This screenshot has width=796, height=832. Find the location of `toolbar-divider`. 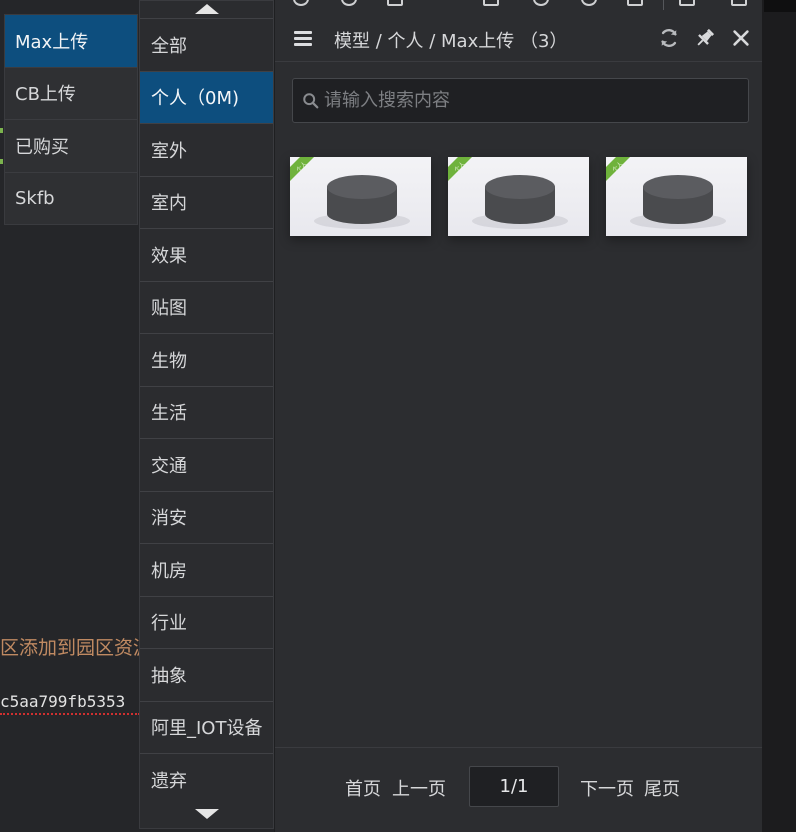

toolbar-divider is located at coordinates (663, 5).